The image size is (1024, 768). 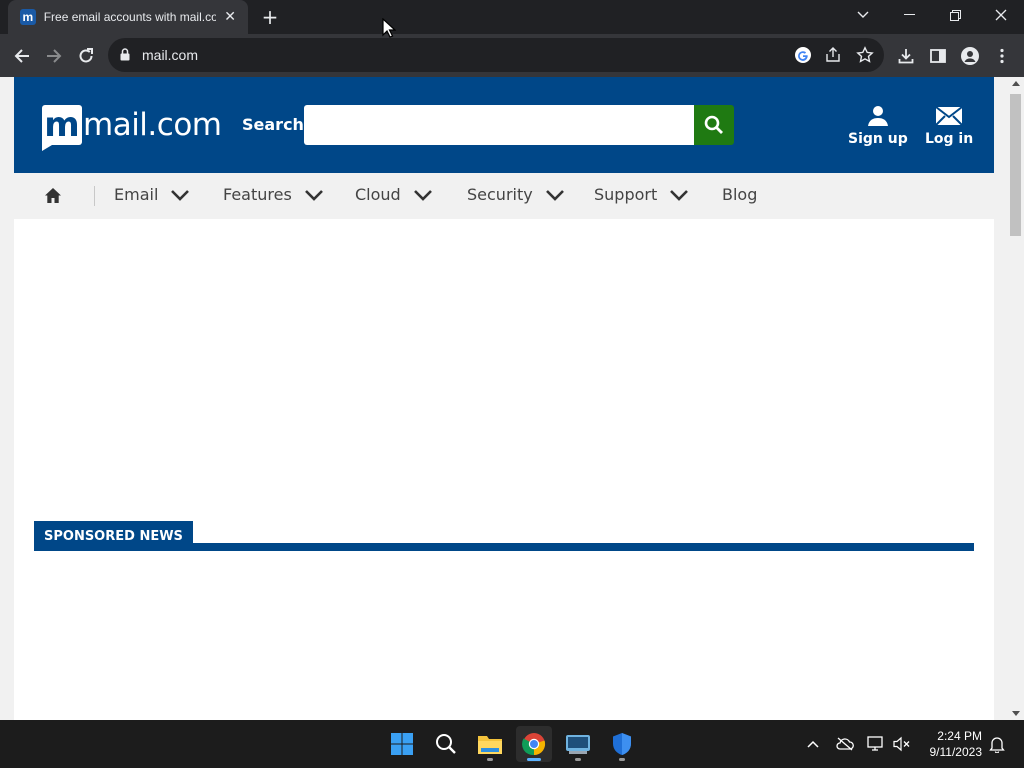 I want to click on restore-icon, so click(x=955, y=15).